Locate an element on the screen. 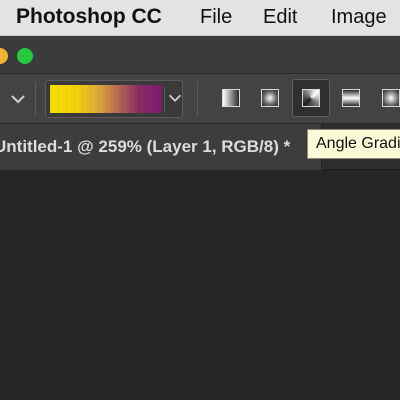  document-tab: Untitled-1 @ 259% (Layer 1, RGB/8) * is located at coordinates (161, 147).